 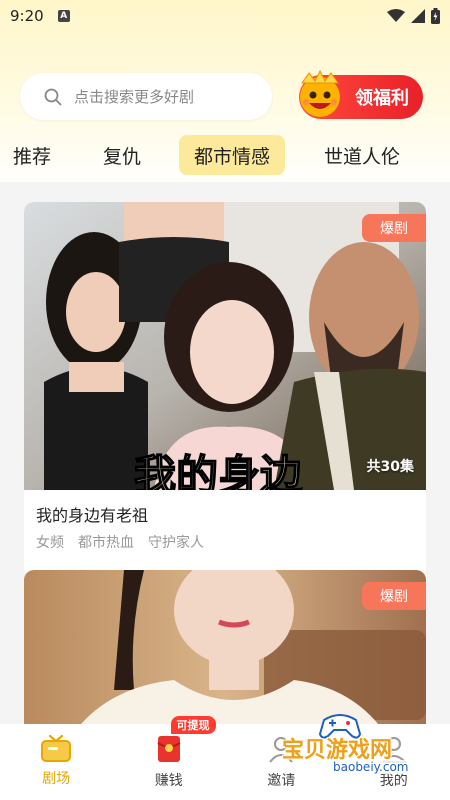 What do you see at coordinates (106, 543) in the screenshot?
I see `drama-tag: 都市热血` at bounding box center [106, 543].